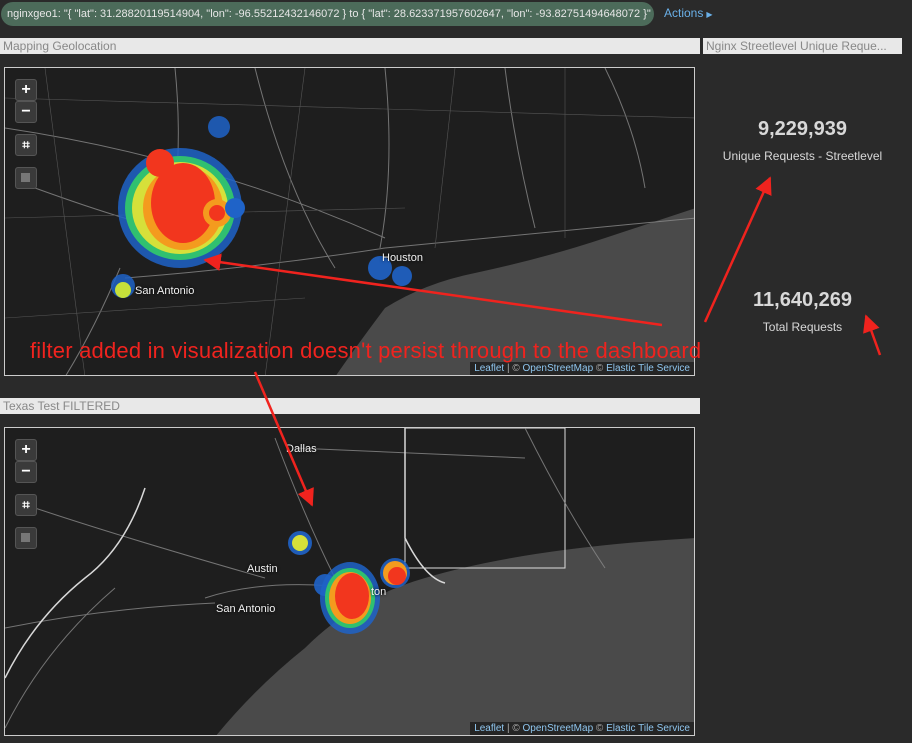 Image resolution: width=912 pixels, height=743 pixels. Describe the element at coordinates (802, 300) in the screenshot. I see `metric-total-requests-value: 11,640,269` at that location.